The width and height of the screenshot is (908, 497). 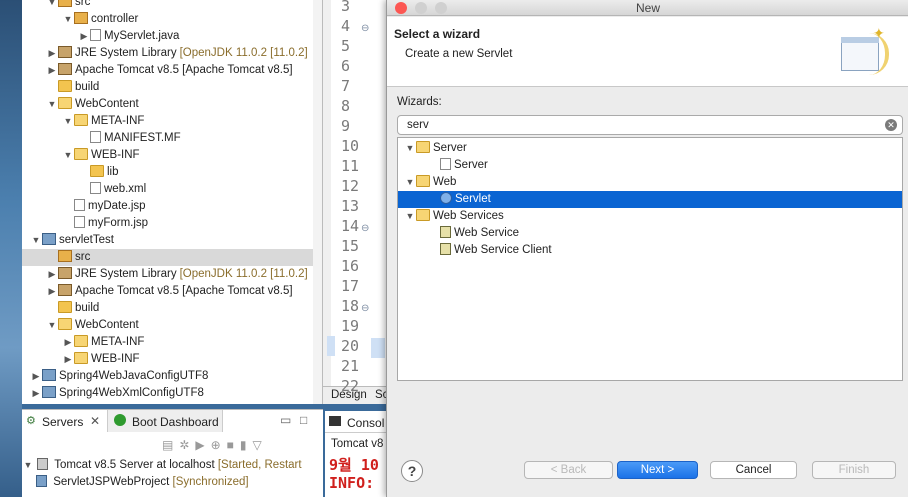 What do you see at coordinates (378, 348) in the screenshot?
I see `current-line-highlight` at bounding box center [378, 348].